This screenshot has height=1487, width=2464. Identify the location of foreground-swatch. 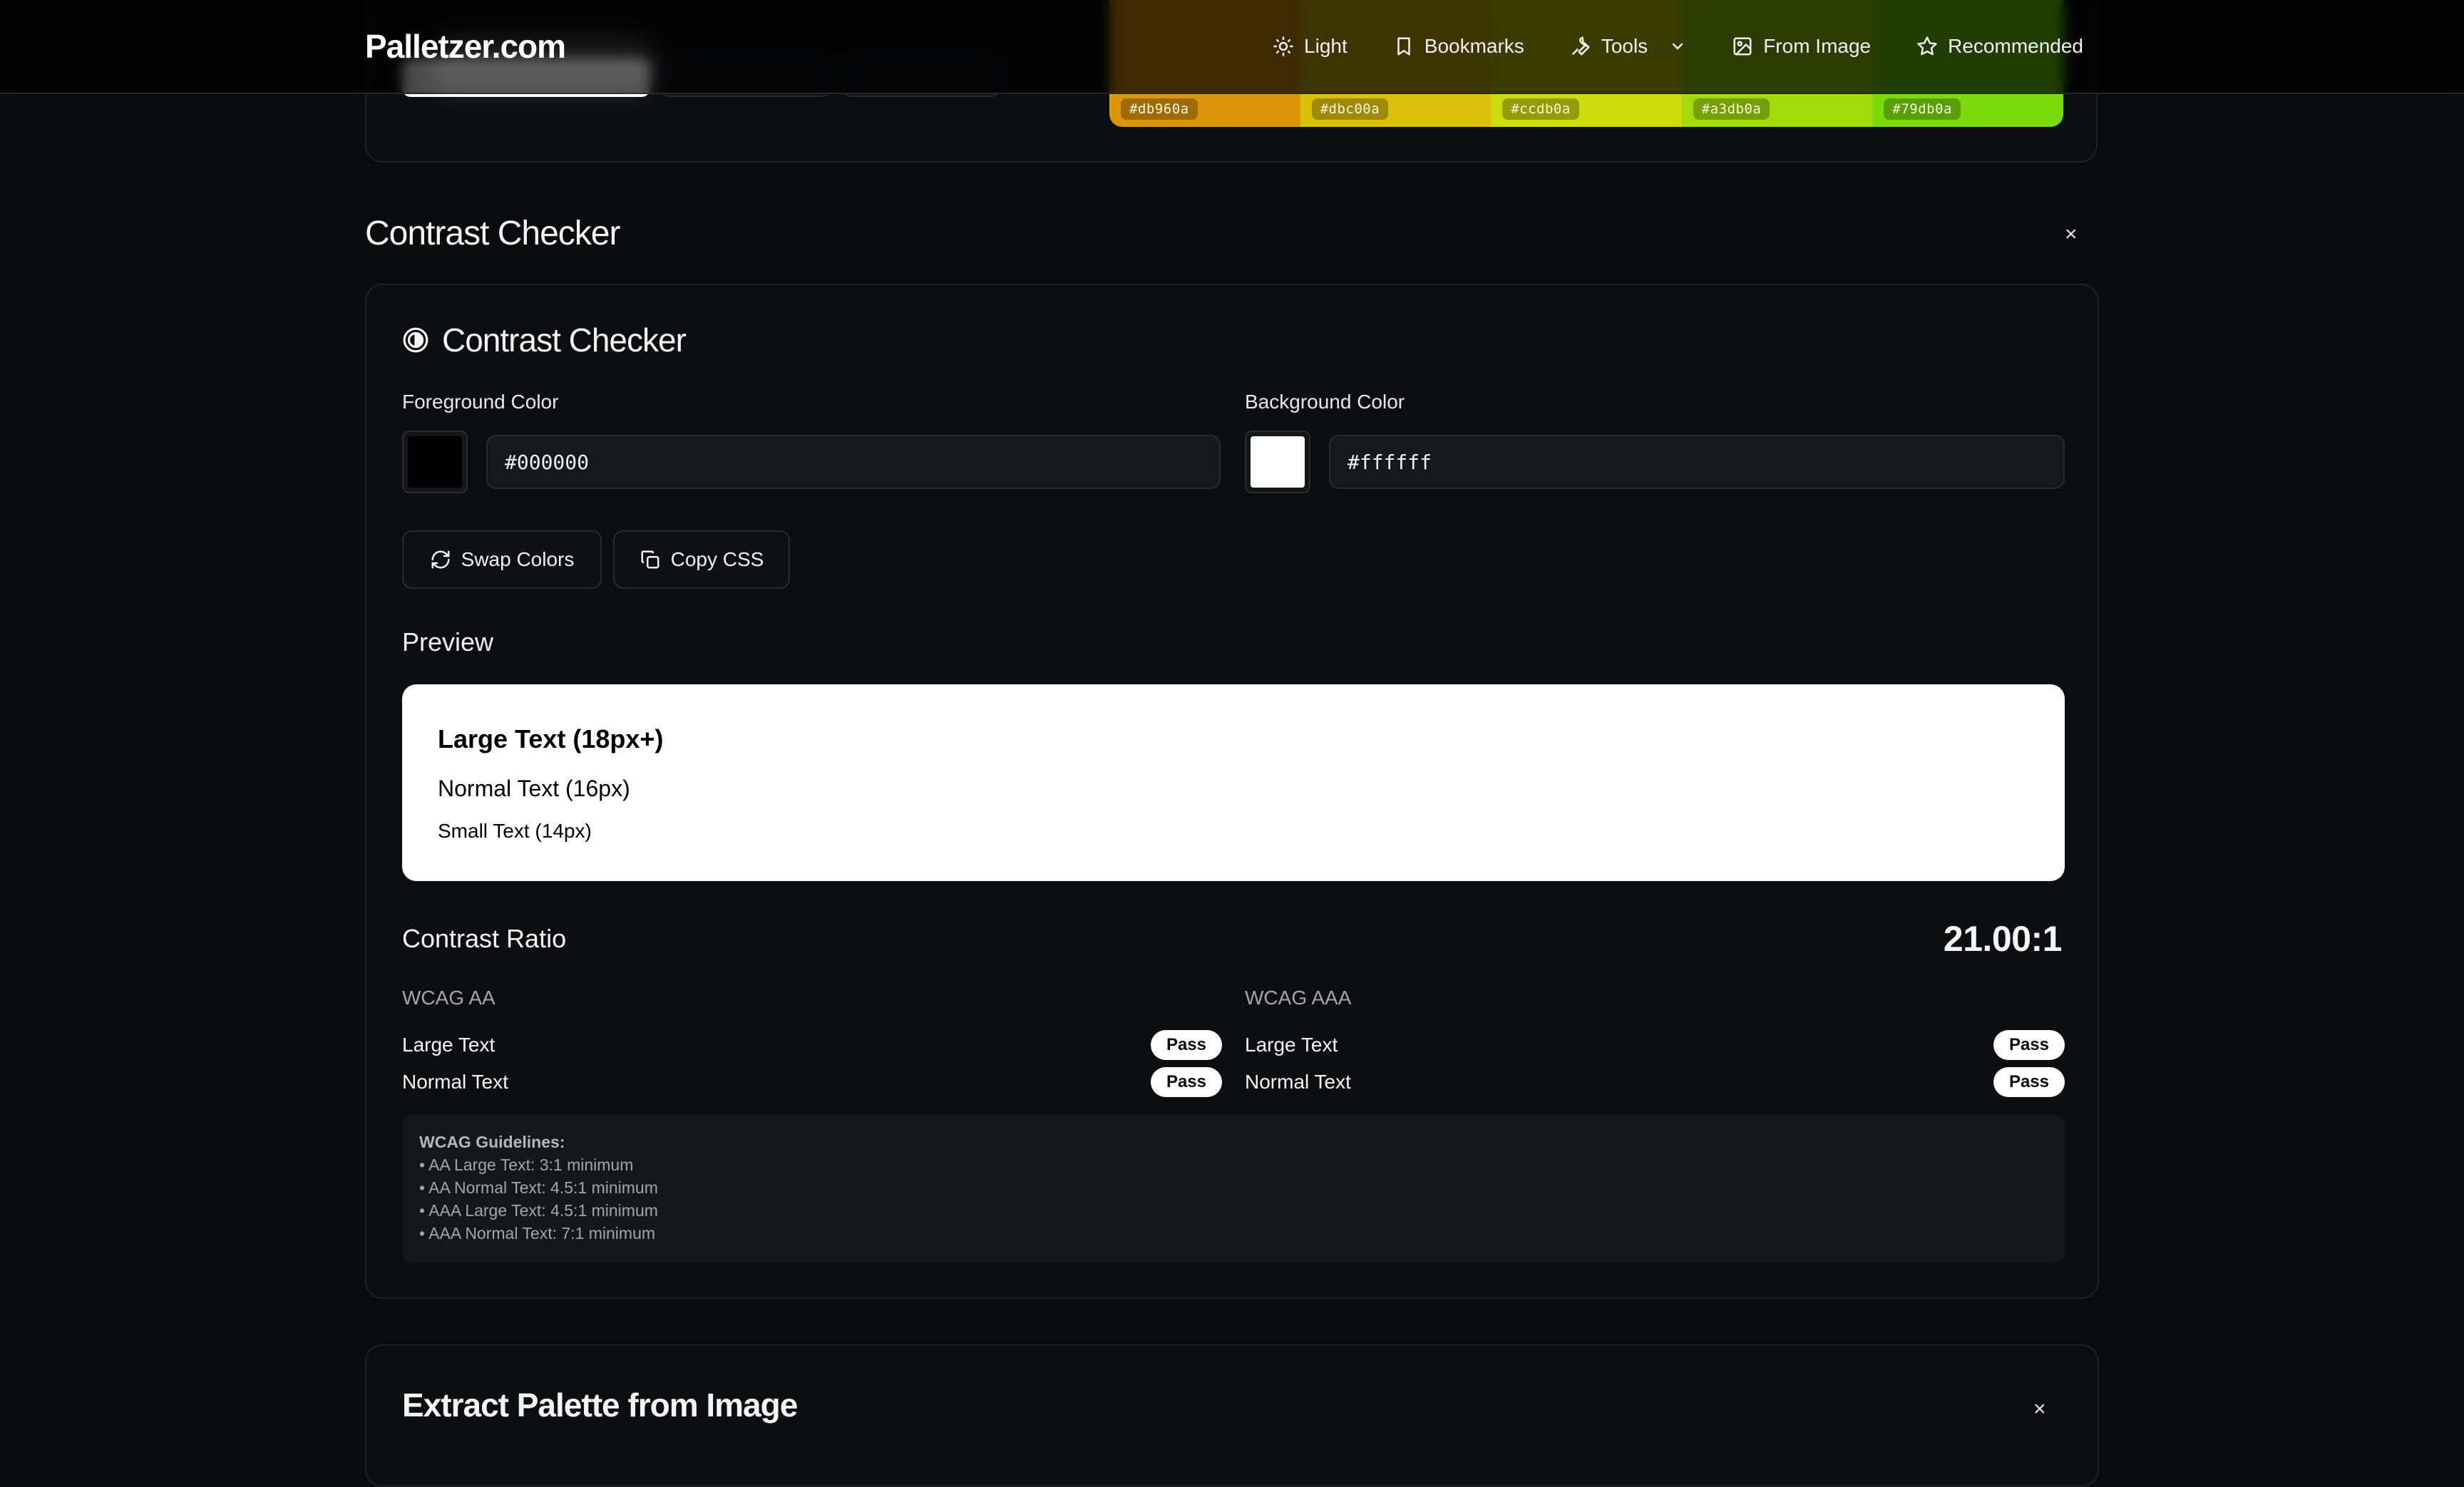
(435, 462).